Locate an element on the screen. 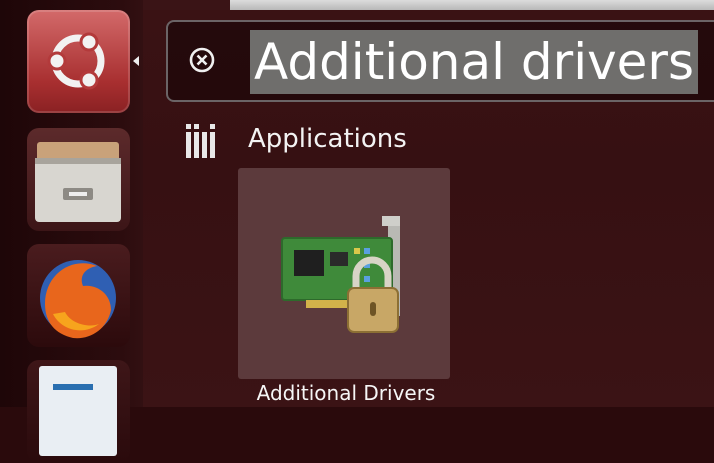 The width and height of the screenshot is (714, 463). section-title: Applications is located at coordinates (327, 139).